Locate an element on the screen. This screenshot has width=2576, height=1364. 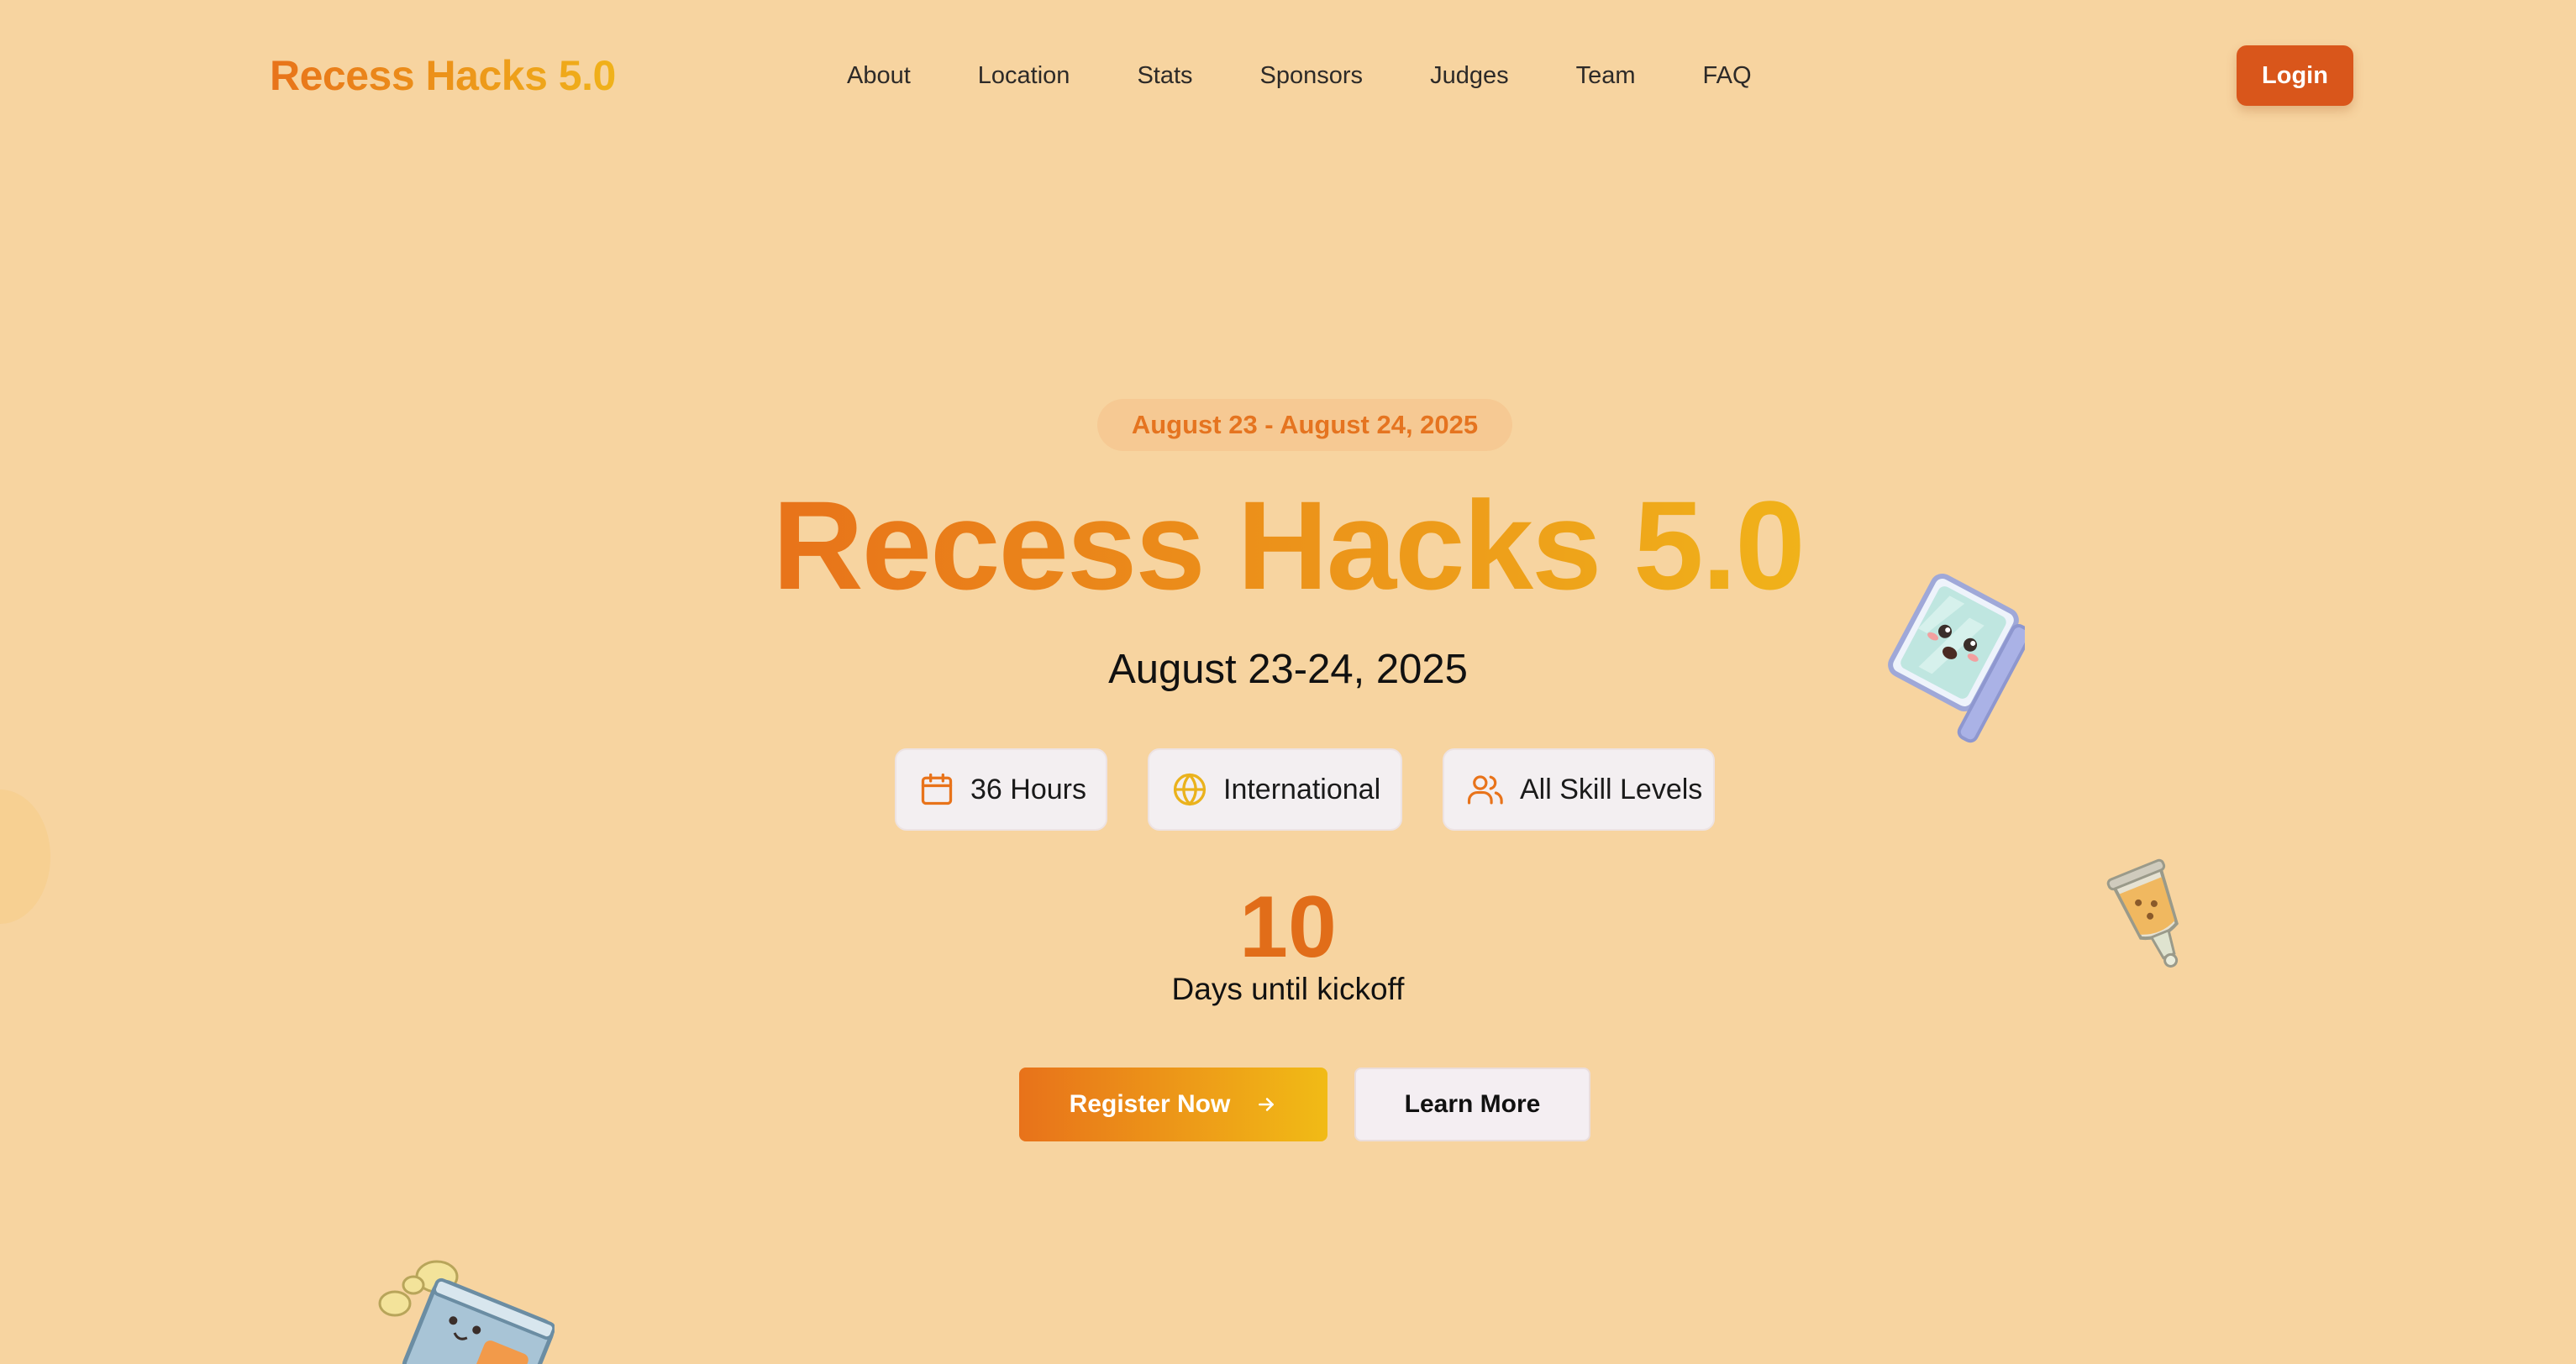
nav-link-team: Team is located at coordinates (1606, 75).